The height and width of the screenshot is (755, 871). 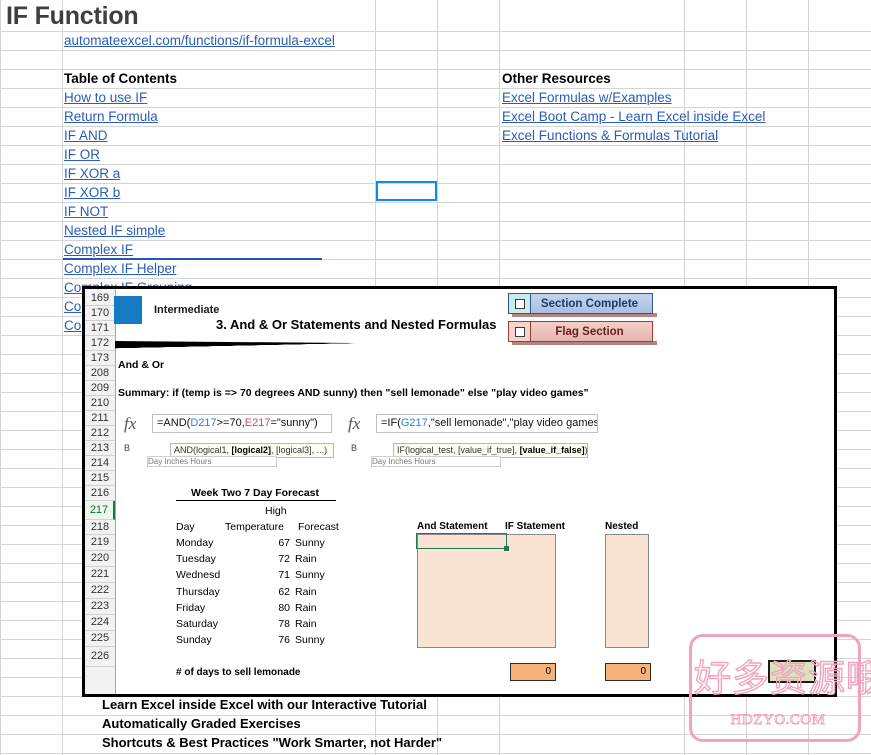 What do you see at coordinates (461, 541) in the screenshot?
I see `active-cell-selection-and` at bounding box center [461, 541].